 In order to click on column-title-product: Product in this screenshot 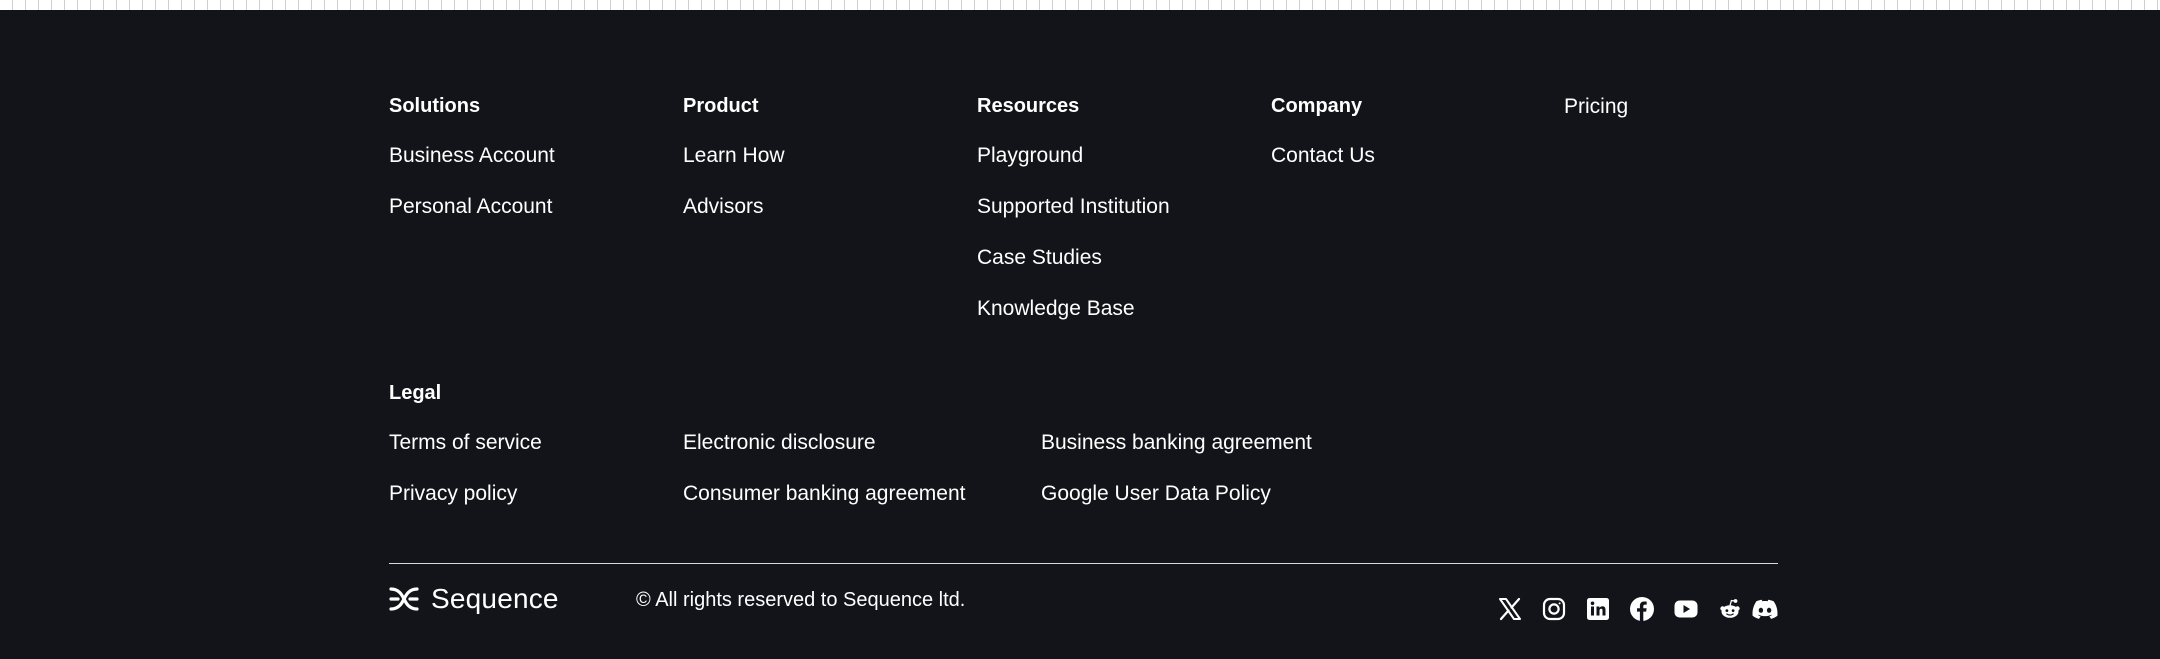, I will do `click(721, 106)`.